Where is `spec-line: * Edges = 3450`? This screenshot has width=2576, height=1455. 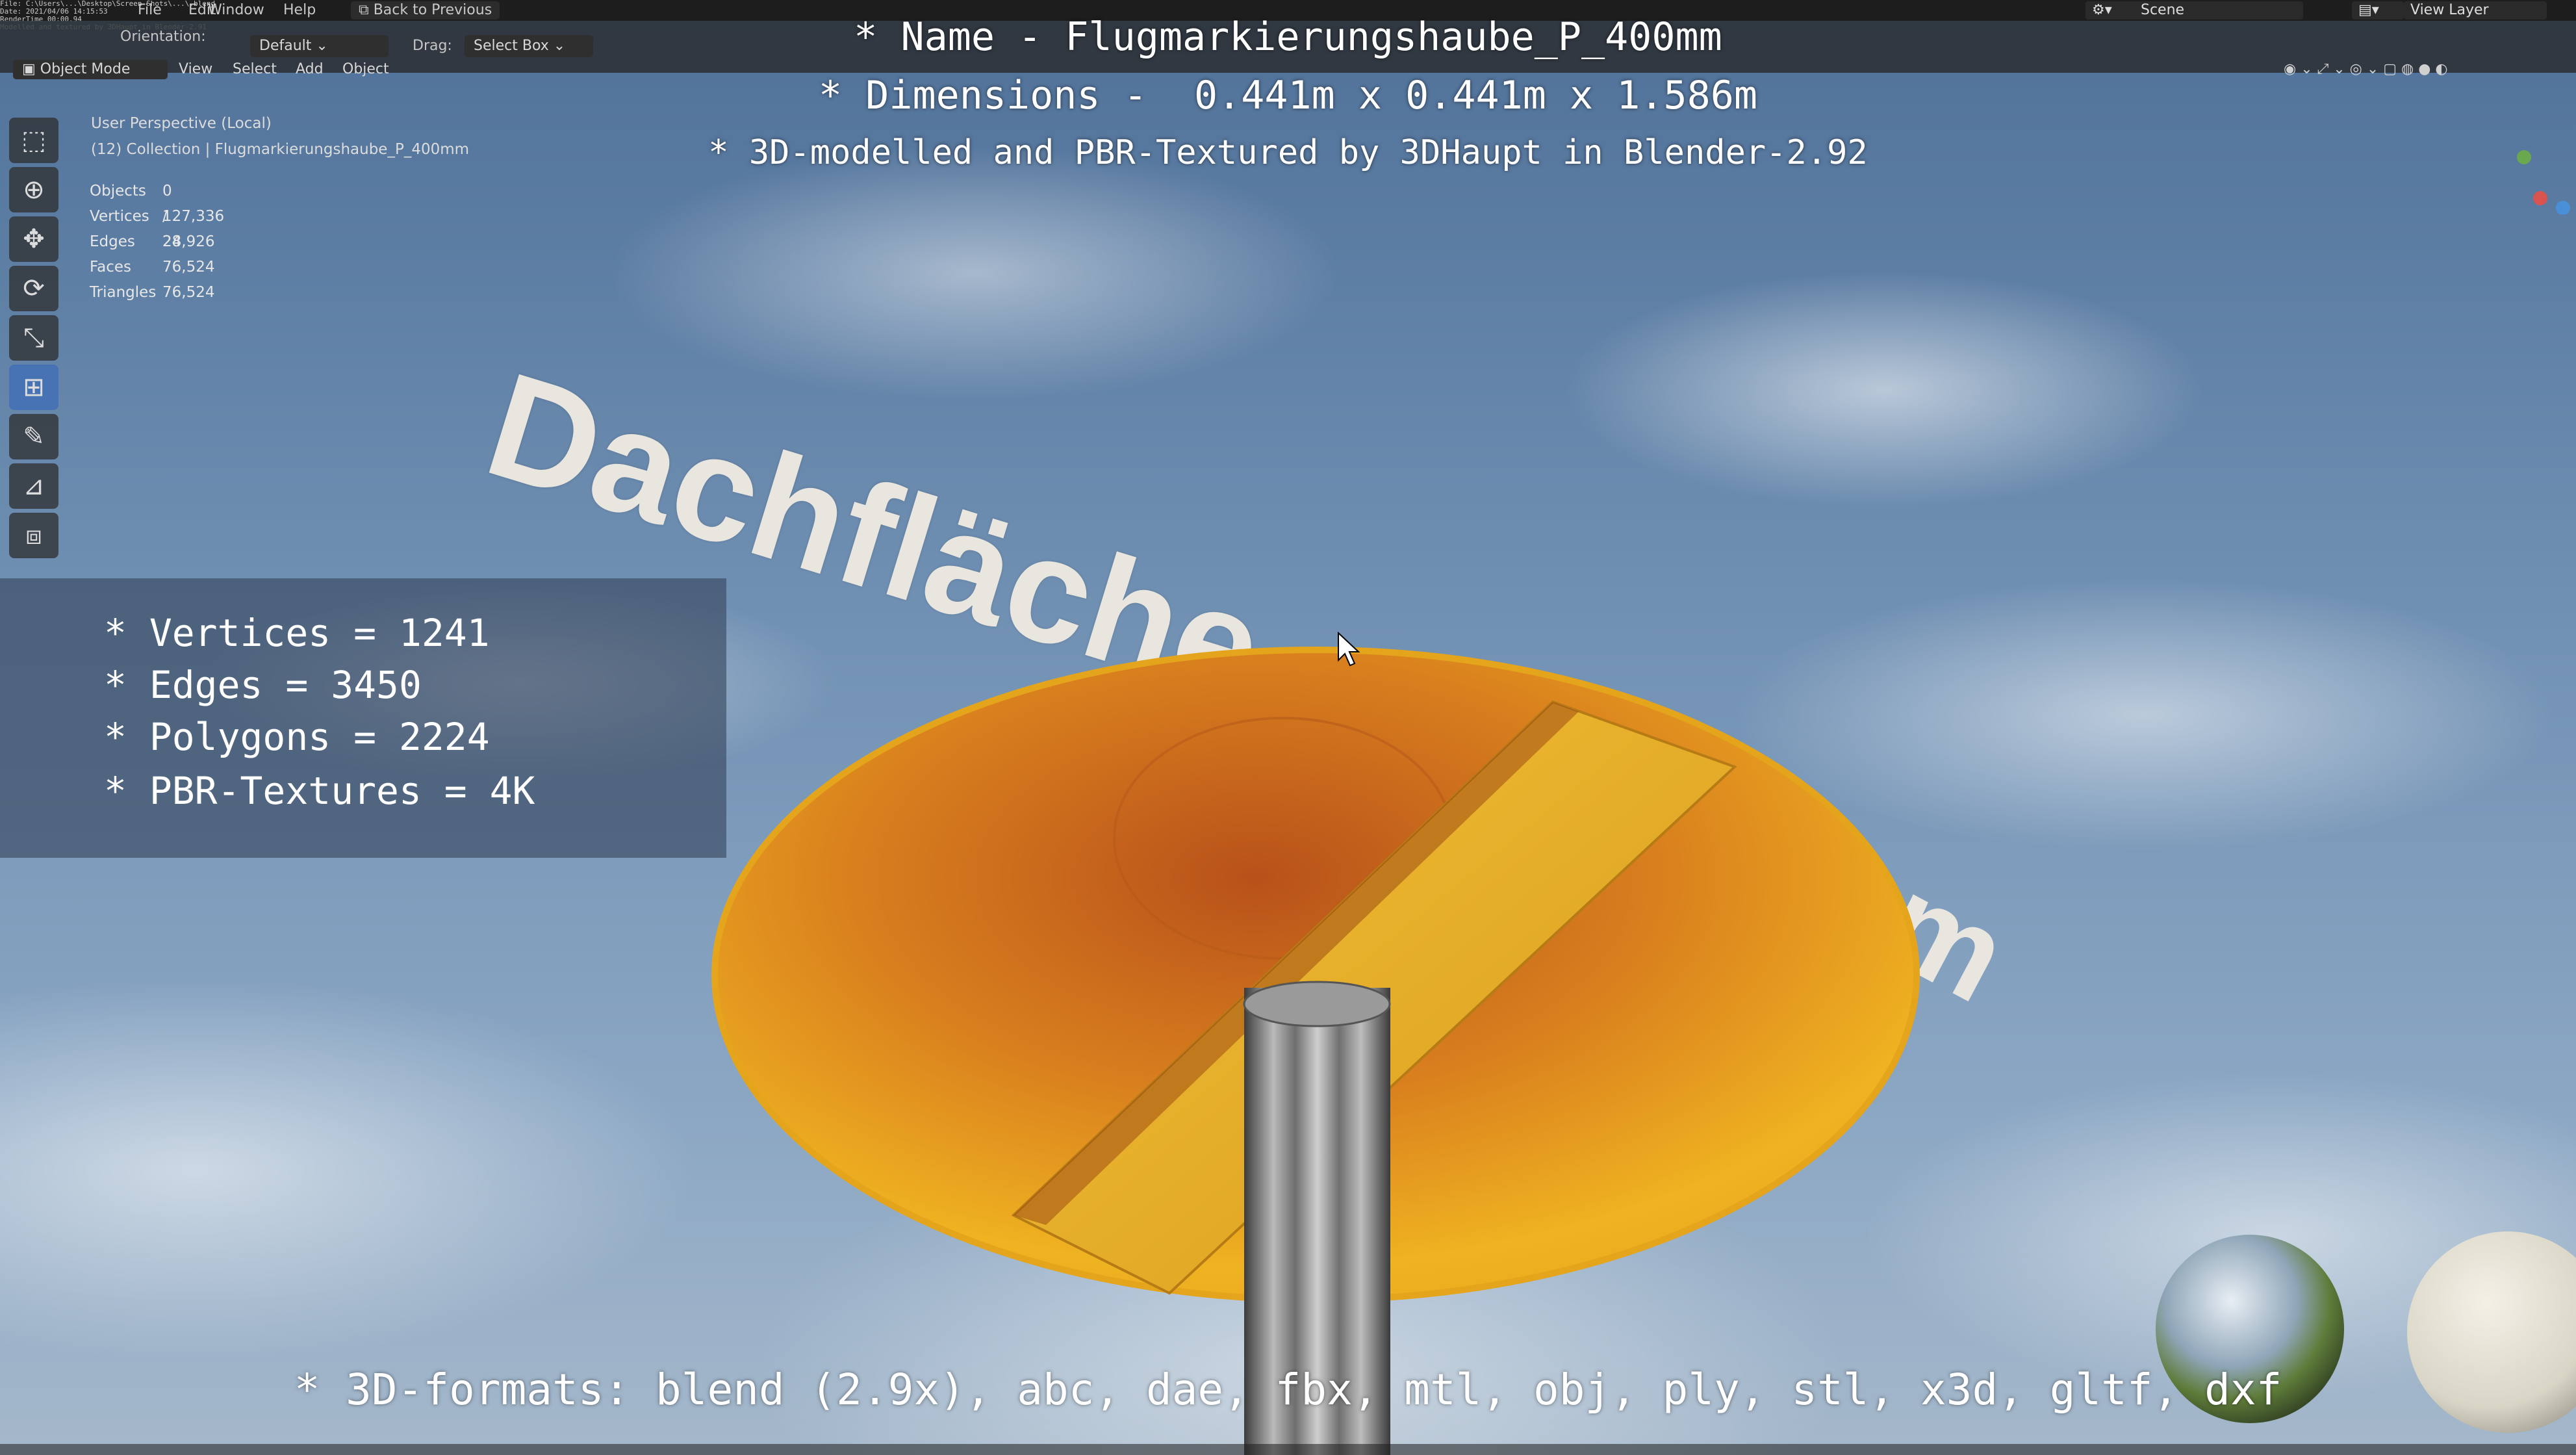
spec-line: * Edges = 3450 is located at coordinates (263, 685).